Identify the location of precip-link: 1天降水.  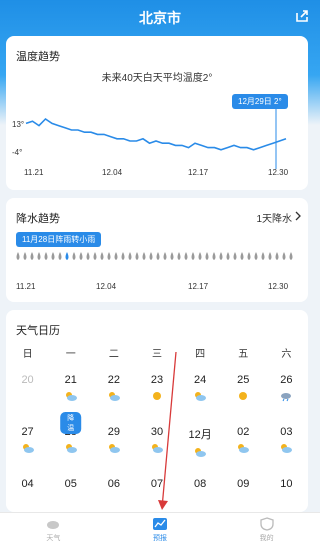
(274, 217).